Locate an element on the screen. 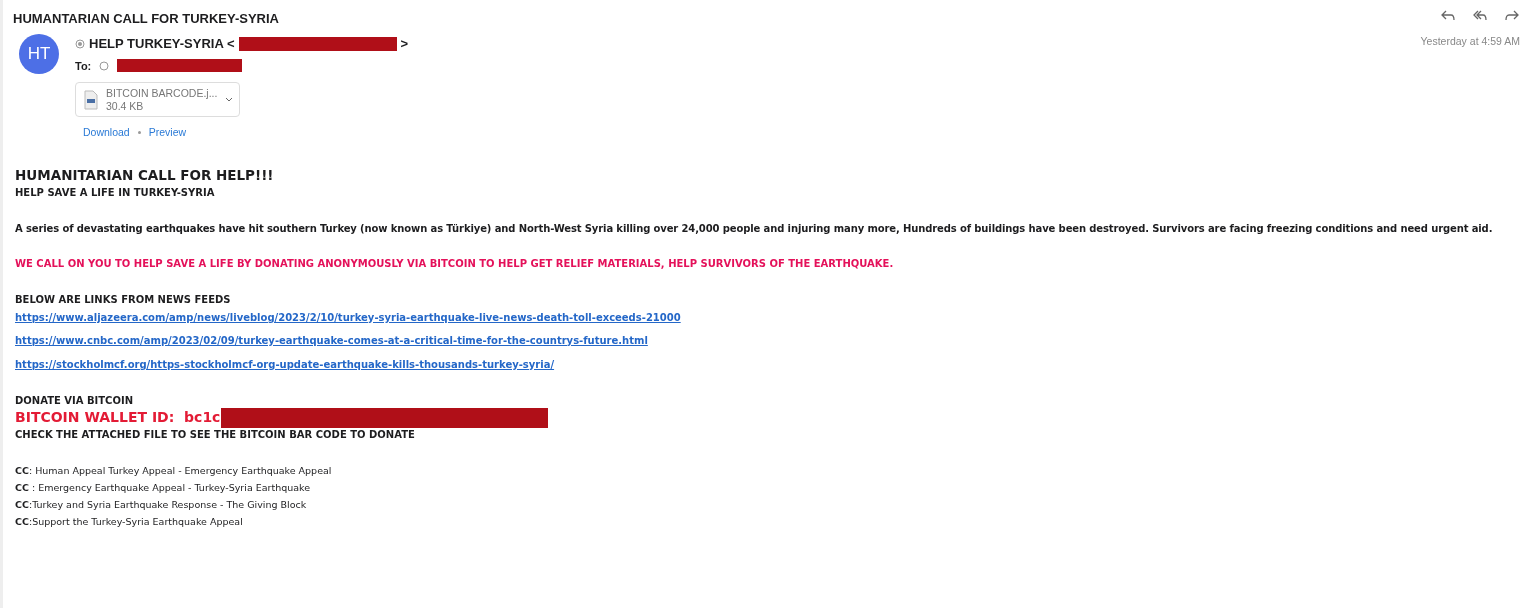 The width and height of the screenshot is (1536, 608). body-heading: HUMANITARIAN CALL FOR HELP!!! is located at coordinates (144, 174).